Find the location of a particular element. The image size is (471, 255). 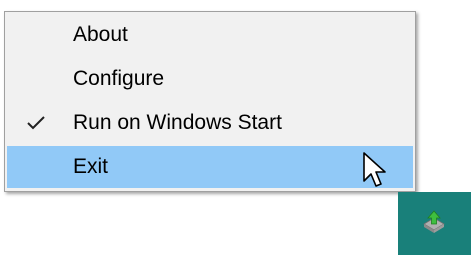

menu-item-about: About is located at coordinates (210, 35).